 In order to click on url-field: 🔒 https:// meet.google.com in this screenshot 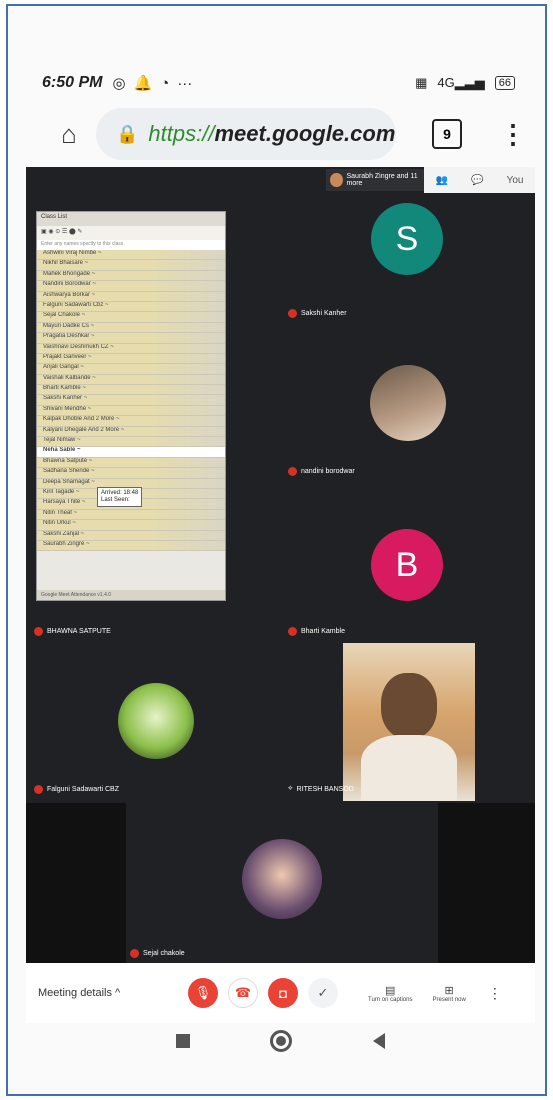, I will do `click(246, 134)`.